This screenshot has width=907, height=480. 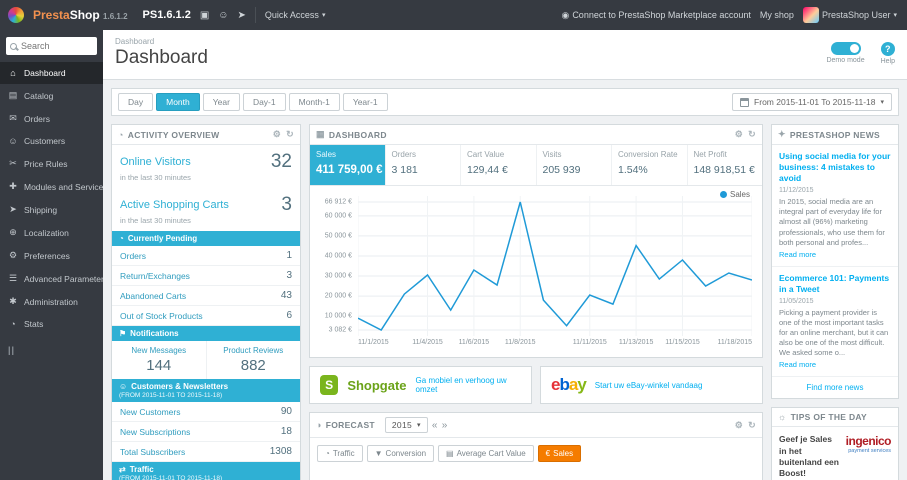 What do you see at coordinates (723, 194) in the screenshot?
I see `legend-dot-icon` at bounding box center [723, 194].